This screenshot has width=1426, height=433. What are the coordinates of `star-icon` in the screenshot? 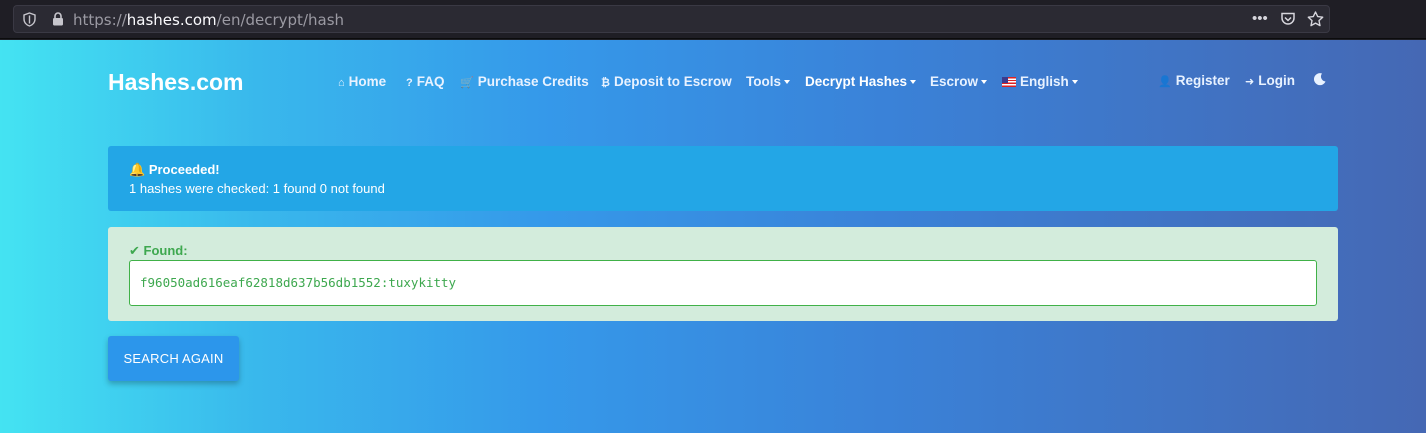 It's located at (1315, 21).